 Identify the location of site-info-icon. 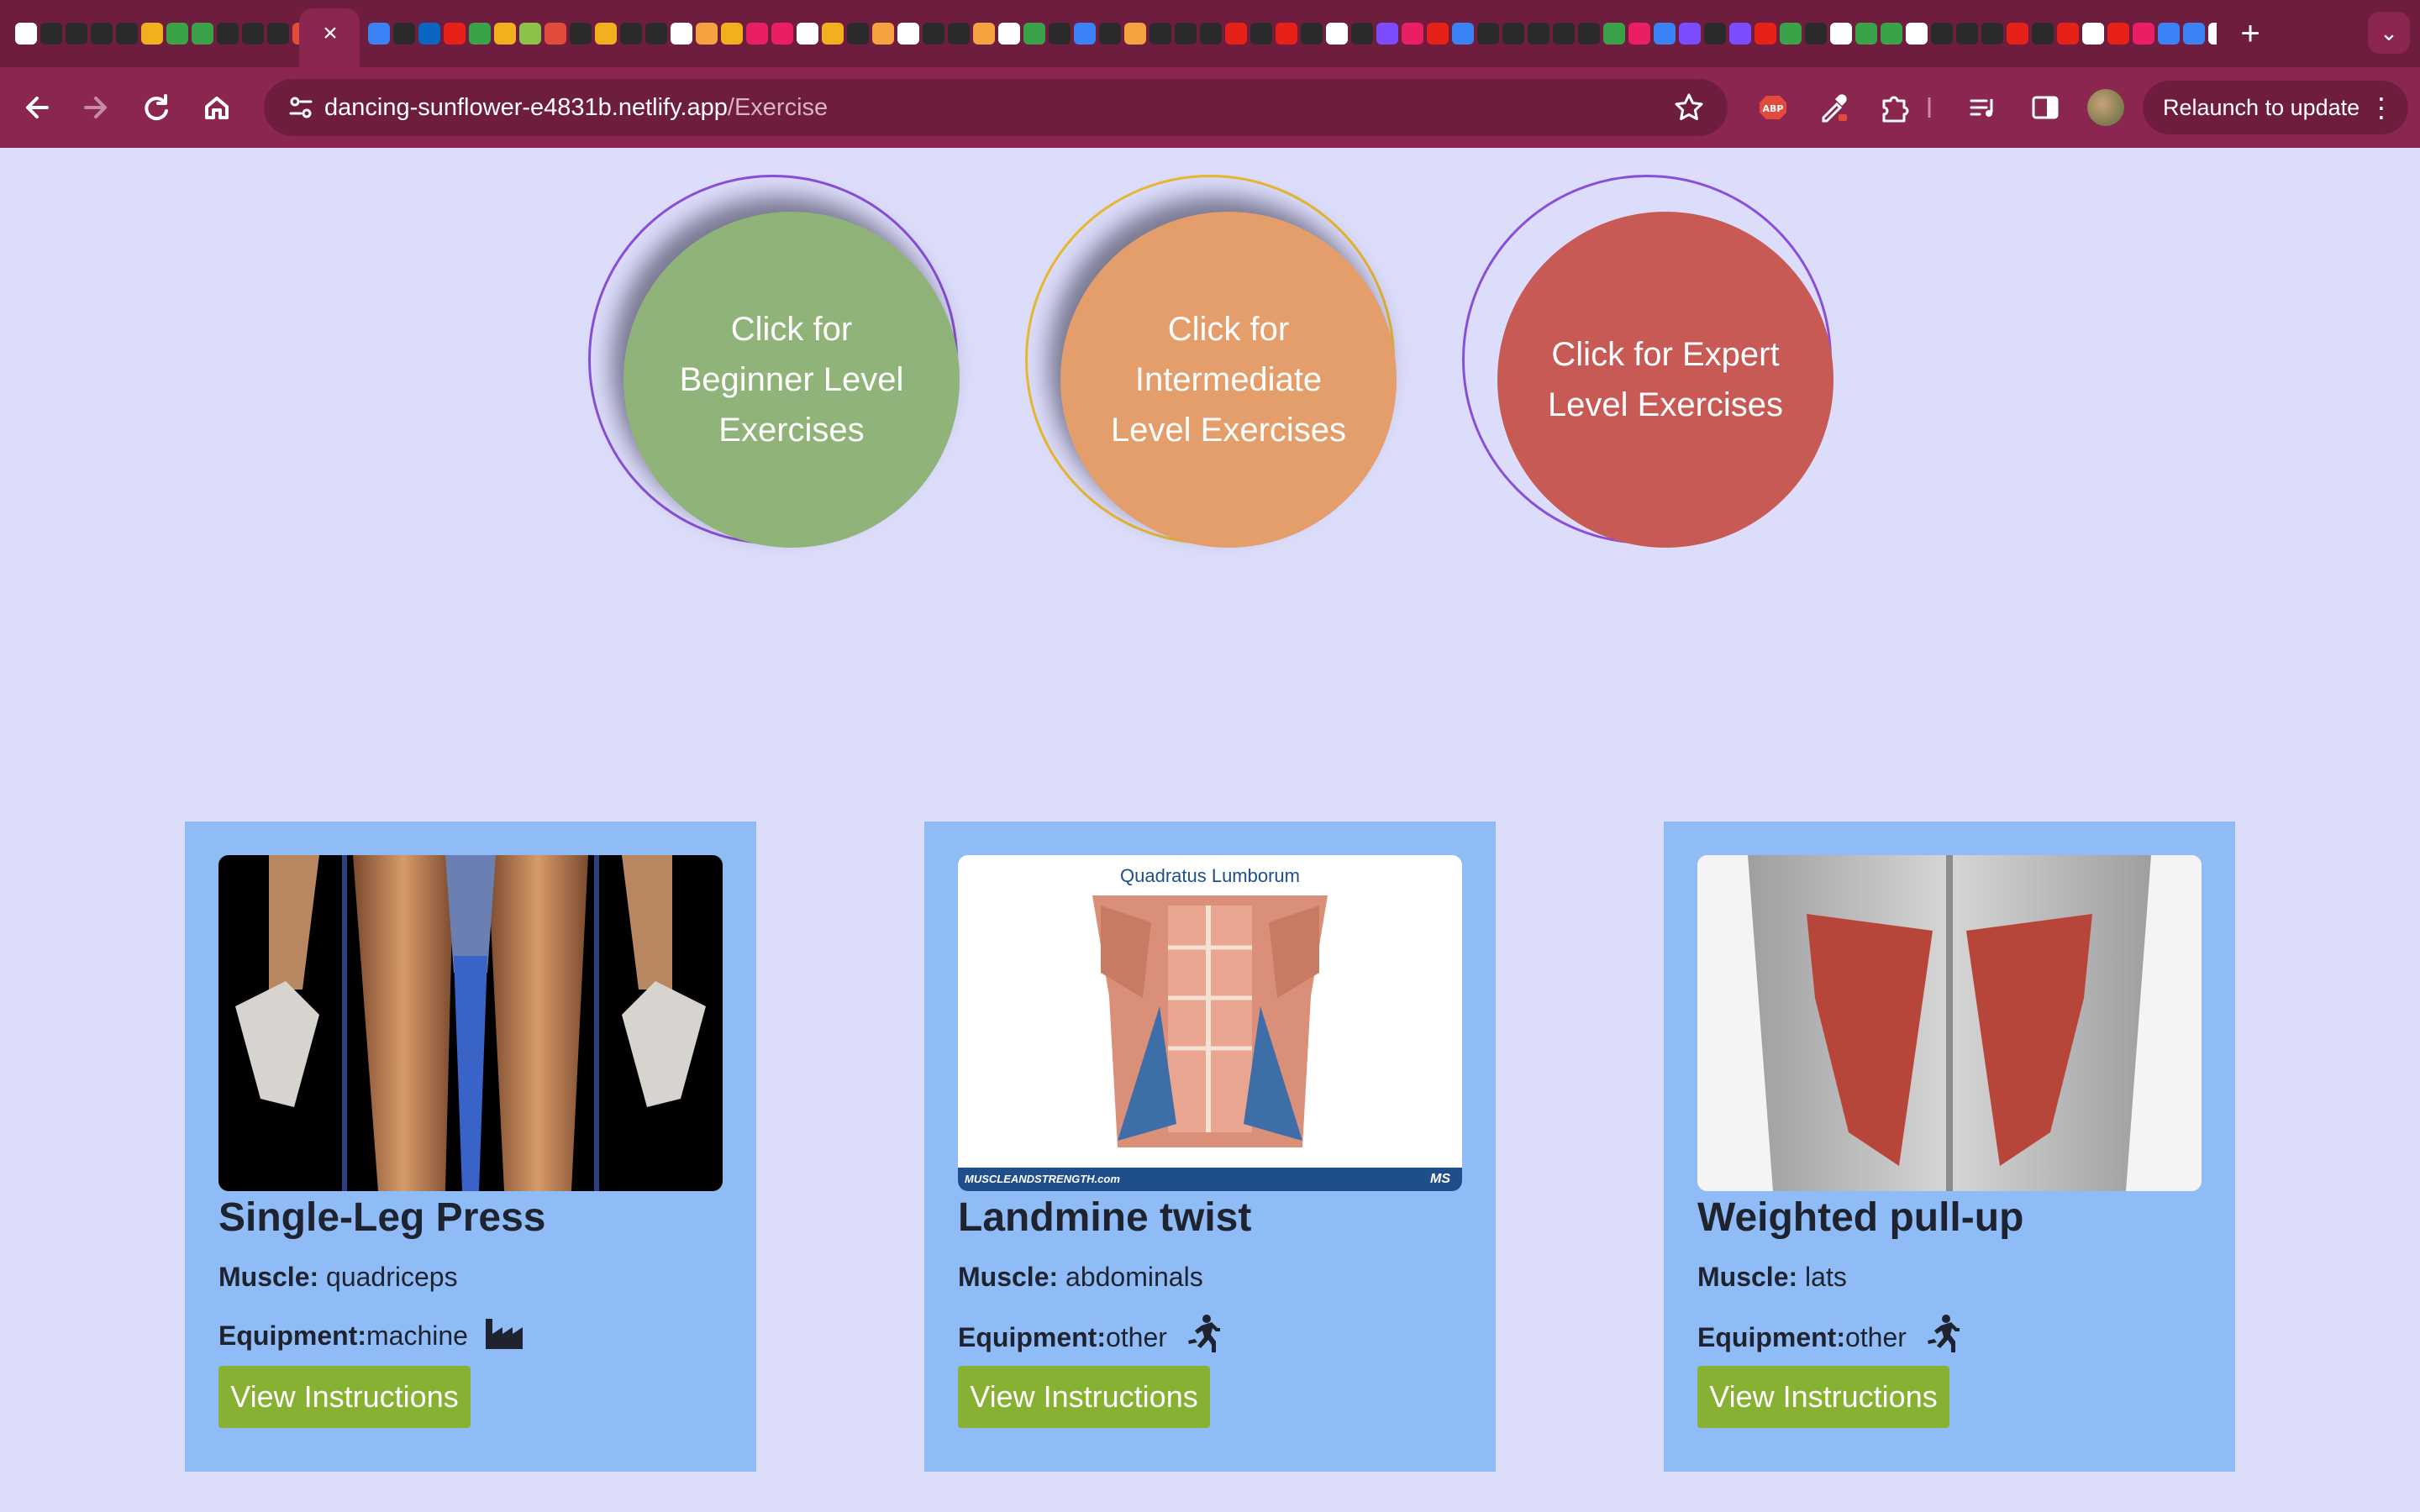
(301, 107).